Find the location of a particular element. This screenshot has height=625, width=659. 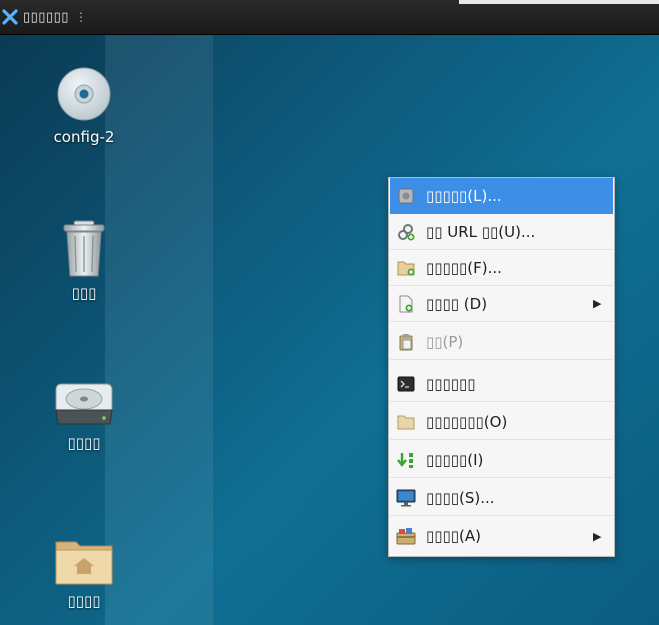

trash-icon is located at coordinates (84, 248).